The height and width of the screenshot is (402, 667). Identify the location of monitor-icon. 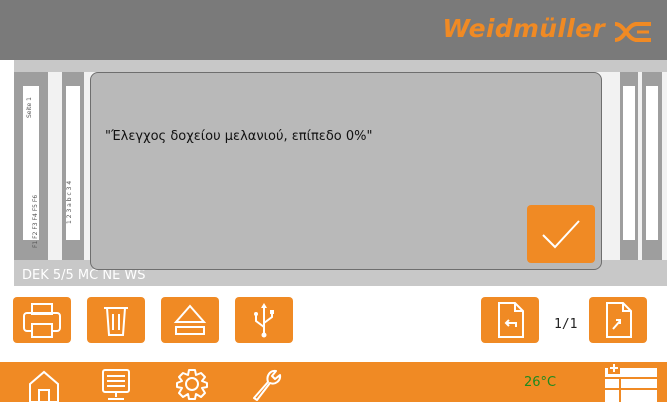
(116, 384).